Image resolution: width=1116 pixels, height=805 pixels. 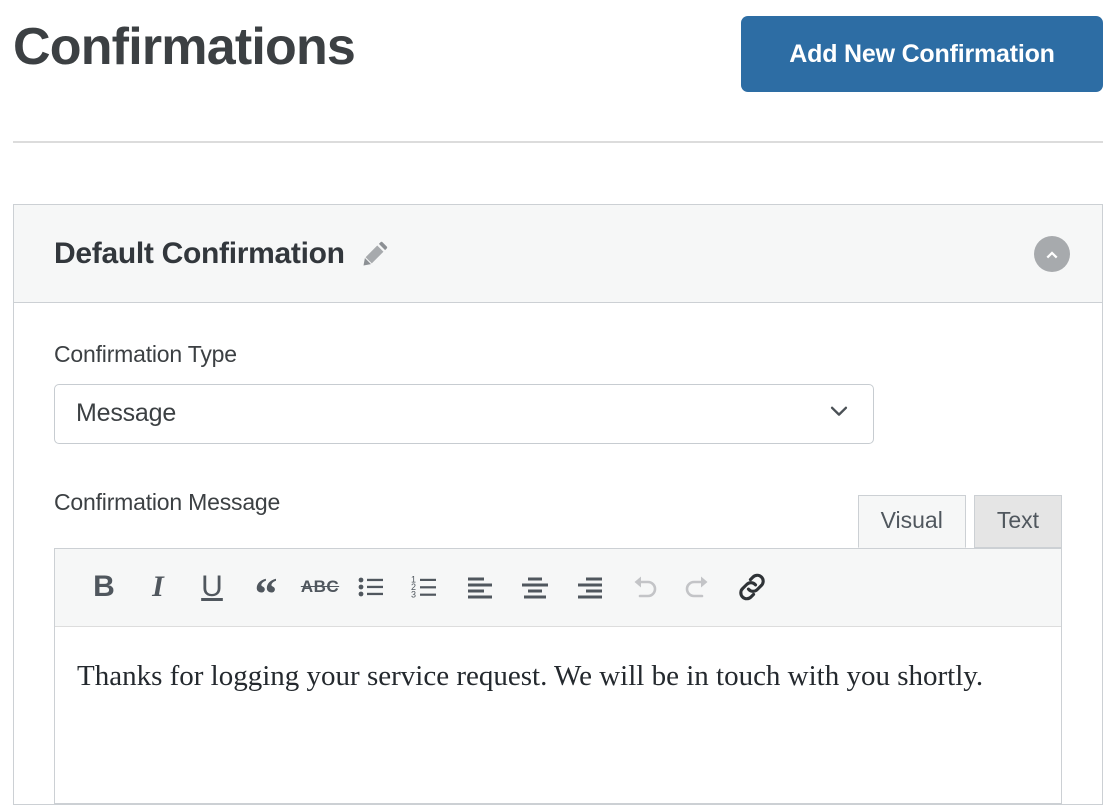 I want to click on panel-header: Default Confirmation, so click(x=558, y=254).